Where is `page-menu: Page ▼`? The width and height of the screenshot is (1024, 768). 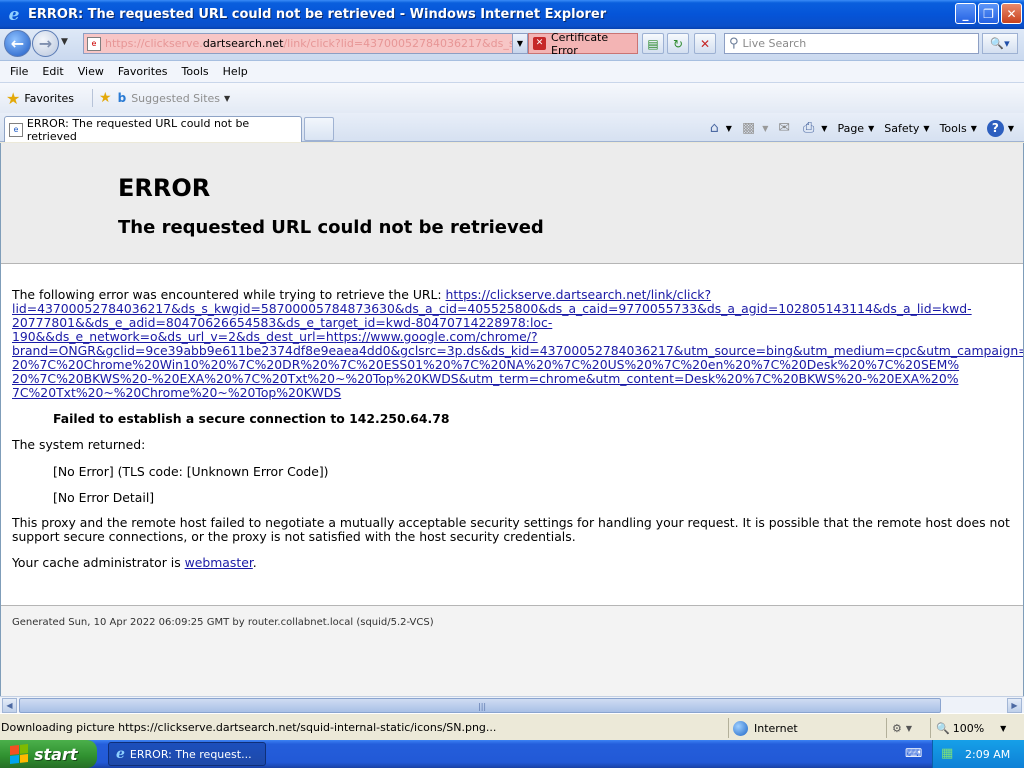
page-menu: Page ▼ is located at coordinates (855, 128).